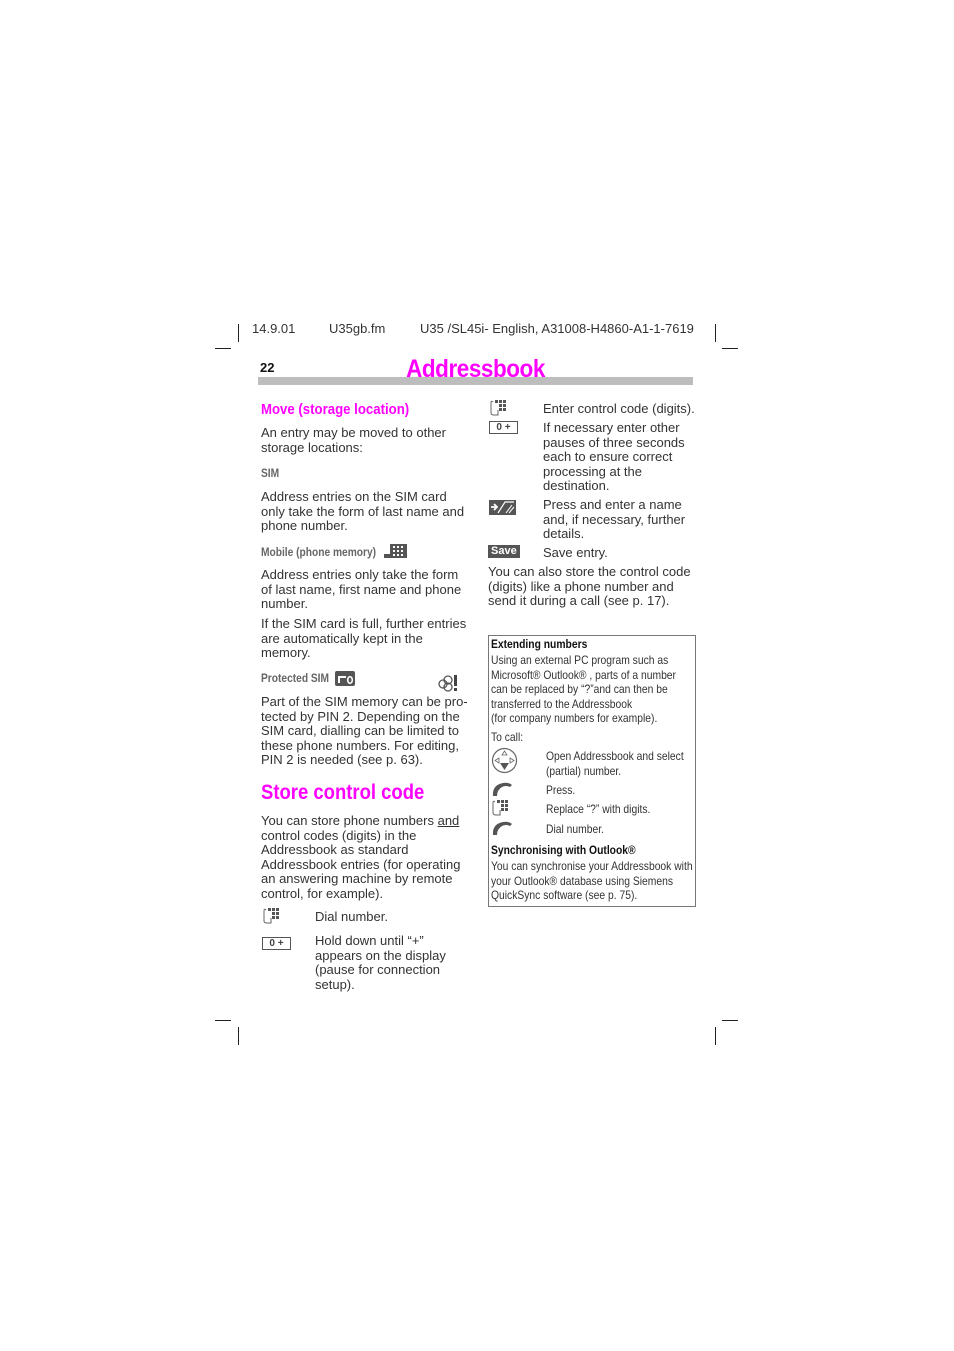 Image resolution: width=954 pixels, height=1351 pixels. What do you see at coordinates (335, 850) in the screenshot?
I see `text-line: Addressbook as standard` at bounding box center [335, 850].